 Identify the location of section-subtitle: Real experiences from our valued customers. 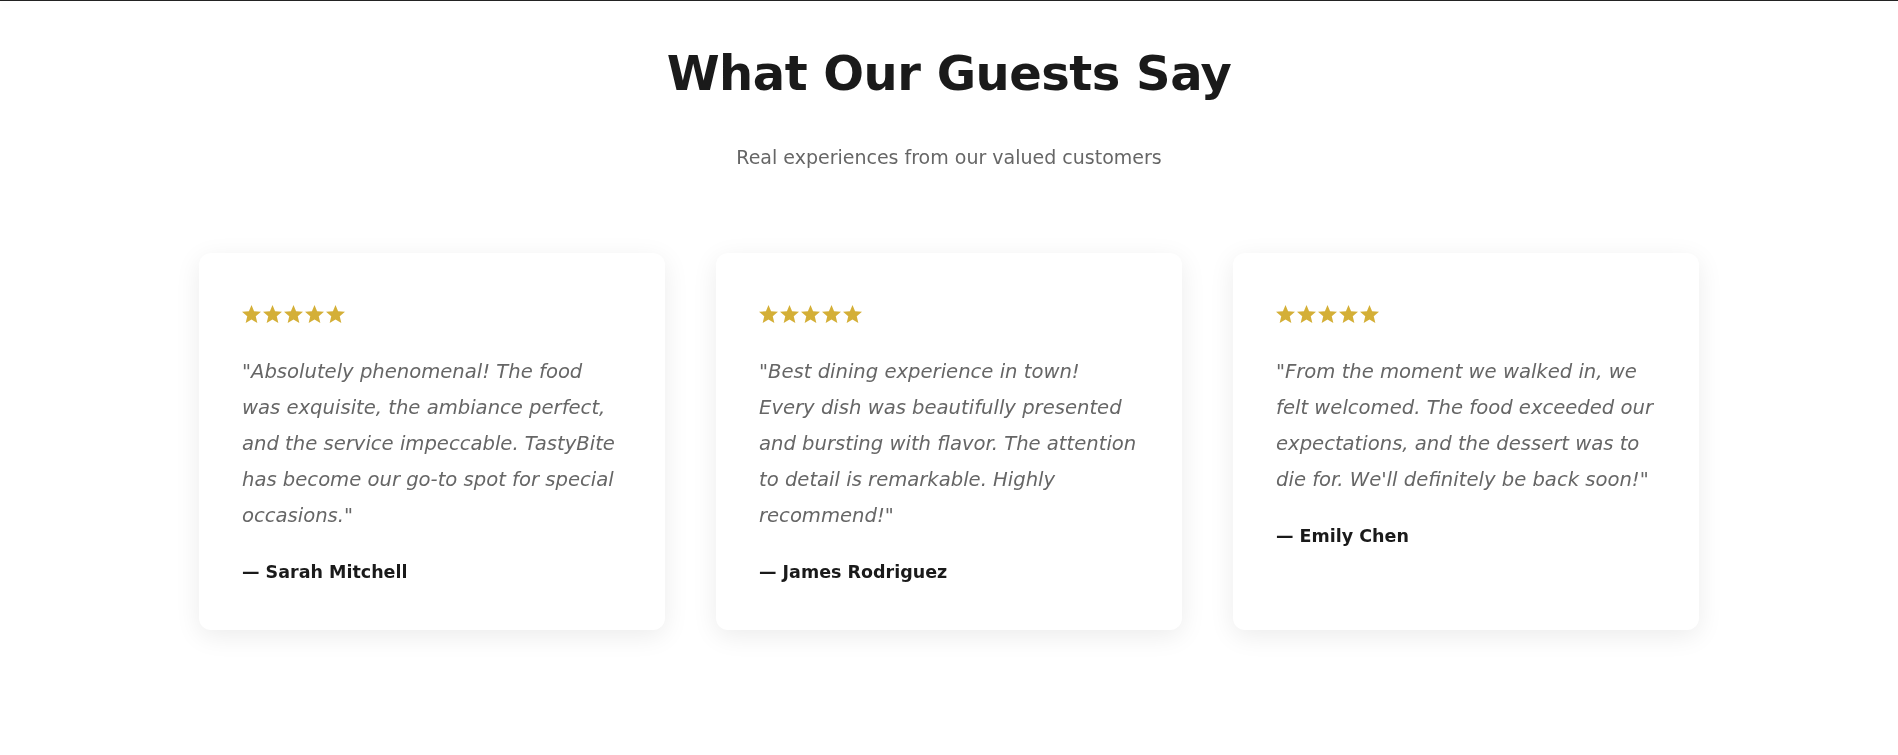
(949, 157).